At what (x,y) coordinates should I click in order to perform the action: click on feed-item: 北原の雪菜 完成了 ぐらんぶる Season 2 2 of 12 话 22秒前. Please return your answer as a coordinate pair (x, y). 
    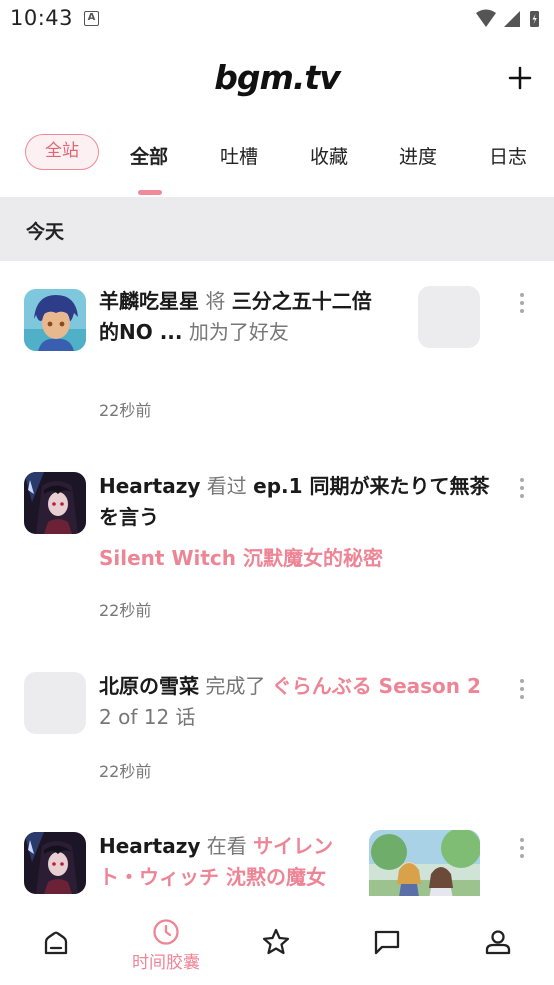
    Looking at the image, I should click on (277, 731).